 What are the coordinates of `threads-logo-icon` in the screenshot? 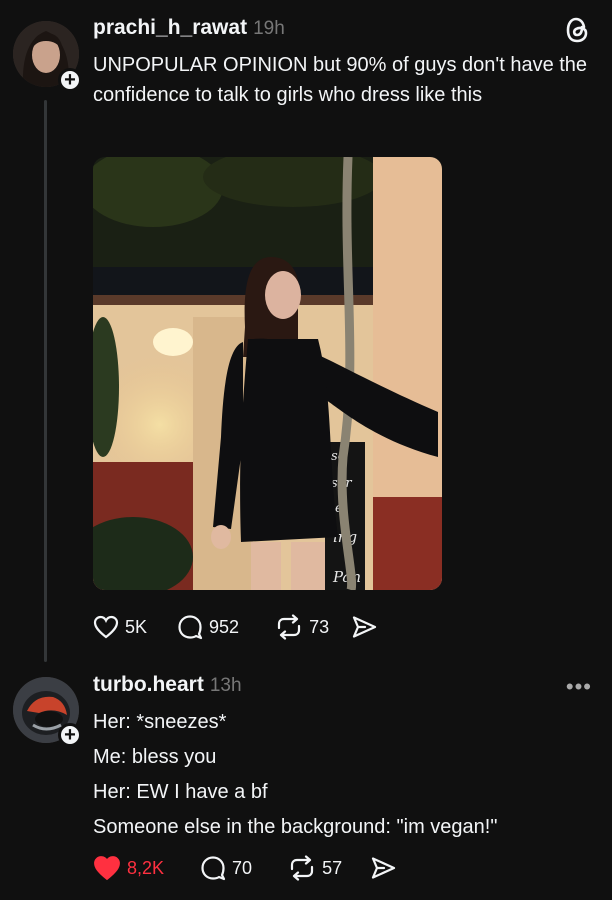 It's located at (578, 32).